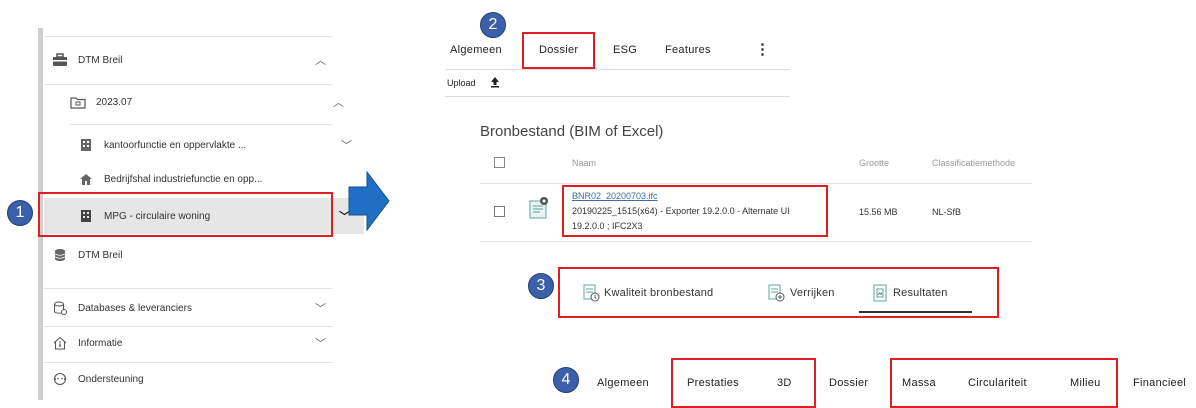 The image size is (1196, 408). Describe the element at coordinates (192, 255) in the screenshot. I see `sidebar-item-dtm-breil-db: DTM Breil` at that location.